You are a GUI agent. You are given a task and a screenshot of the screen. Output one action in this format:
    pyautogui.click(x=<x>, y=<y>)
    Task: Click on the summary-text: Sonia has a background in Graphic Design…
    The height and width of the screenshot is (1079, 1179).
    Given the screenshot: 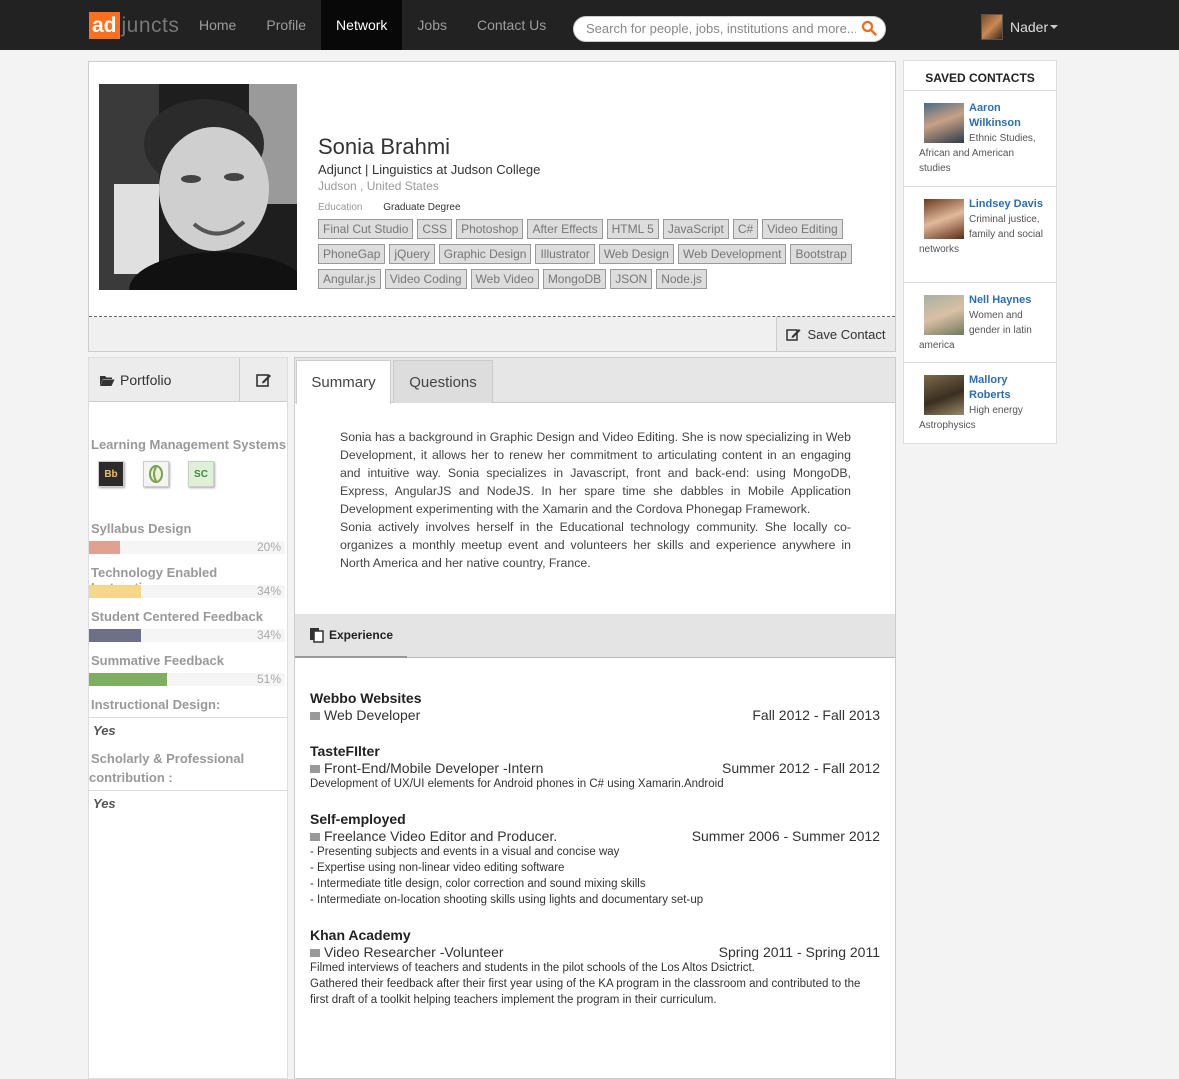 What is the action you would take?
    pyautogui.click(x=595, y=500)
    